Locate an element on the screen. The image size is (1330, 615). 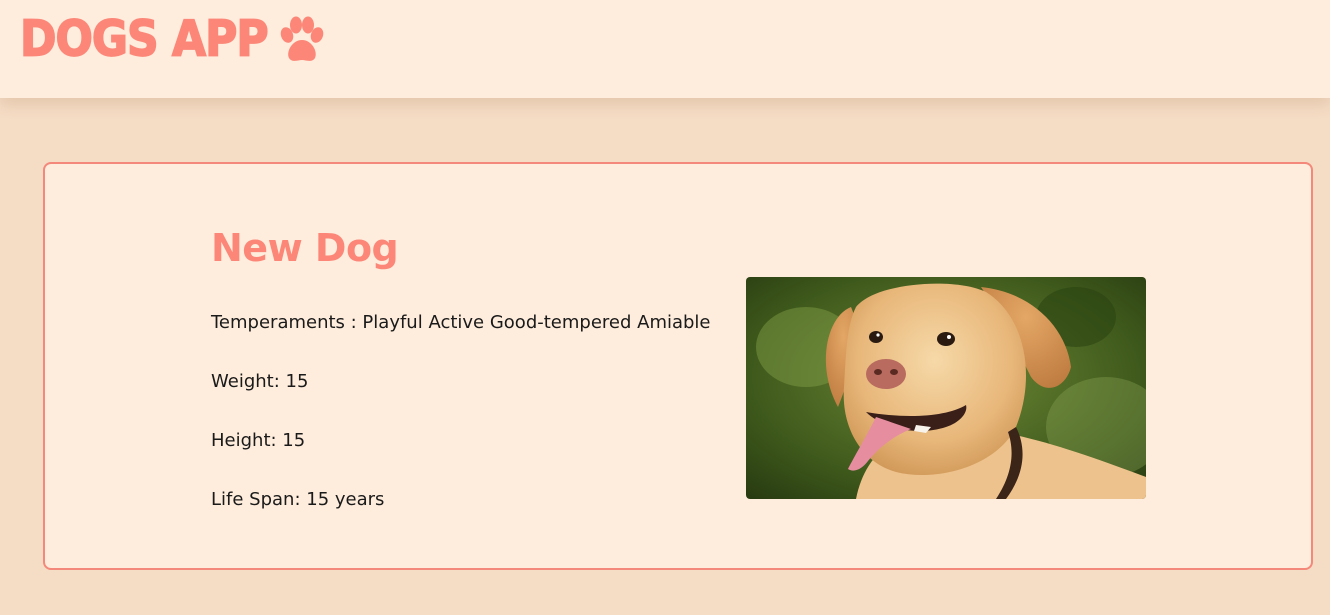
dog-photo is located at coordinates (946, 388).